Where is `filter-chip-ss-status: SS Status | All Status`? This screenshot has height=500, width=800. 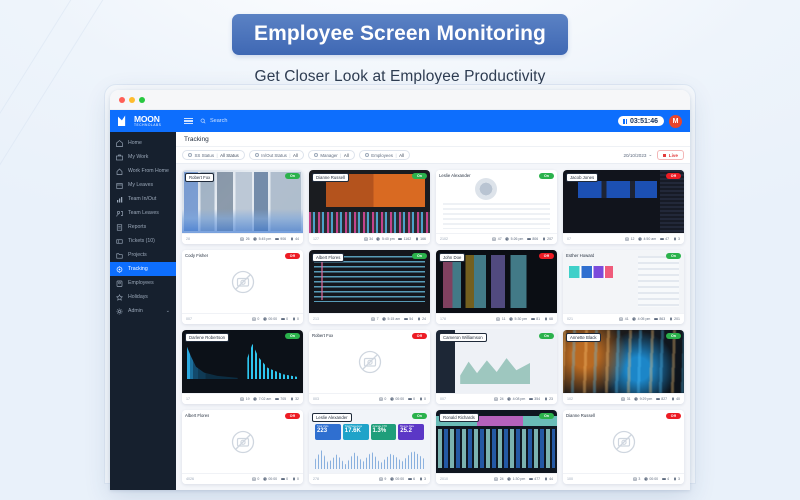 filter-chip-ss-status: SS Status | All Status is located at coordinates (213, 155).